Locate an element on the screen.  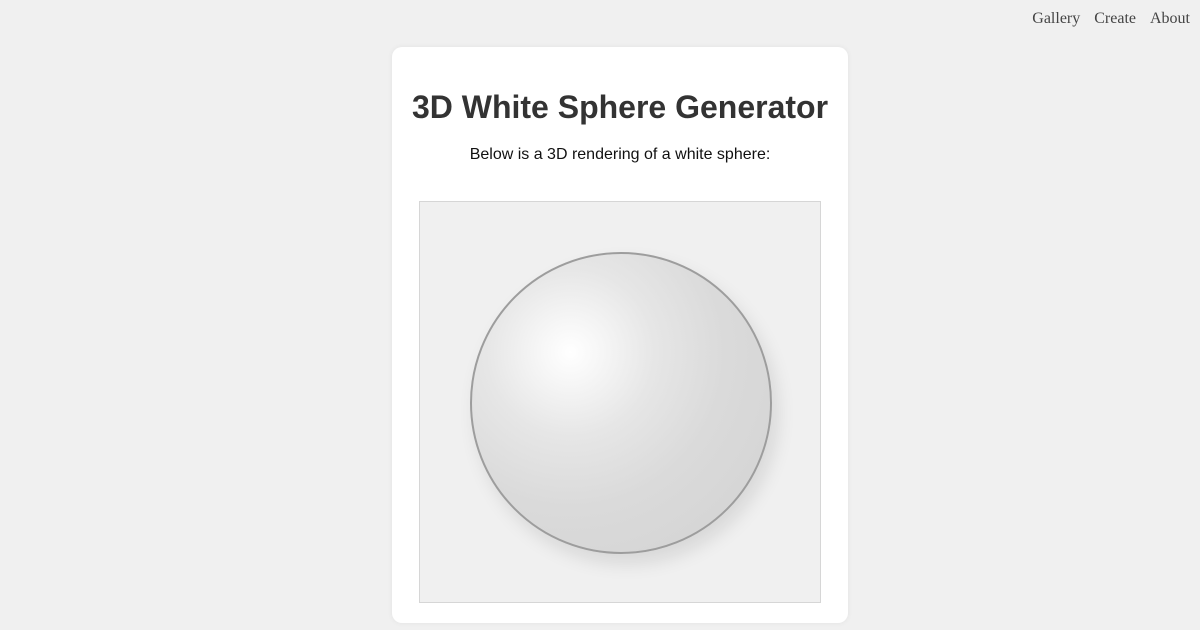
nav-link-about: About is located at coordinates (1170, 19).